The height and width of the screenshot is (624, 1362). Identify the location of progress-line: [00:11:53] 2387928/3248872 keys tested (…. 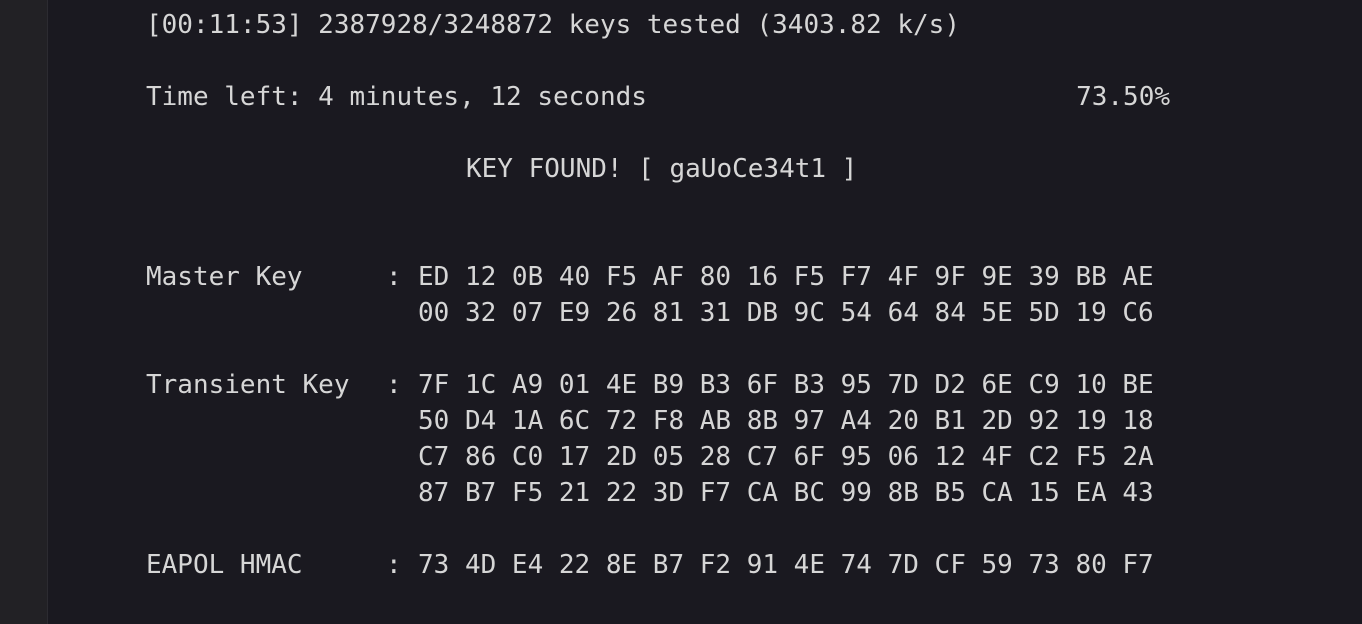
(553, 25).